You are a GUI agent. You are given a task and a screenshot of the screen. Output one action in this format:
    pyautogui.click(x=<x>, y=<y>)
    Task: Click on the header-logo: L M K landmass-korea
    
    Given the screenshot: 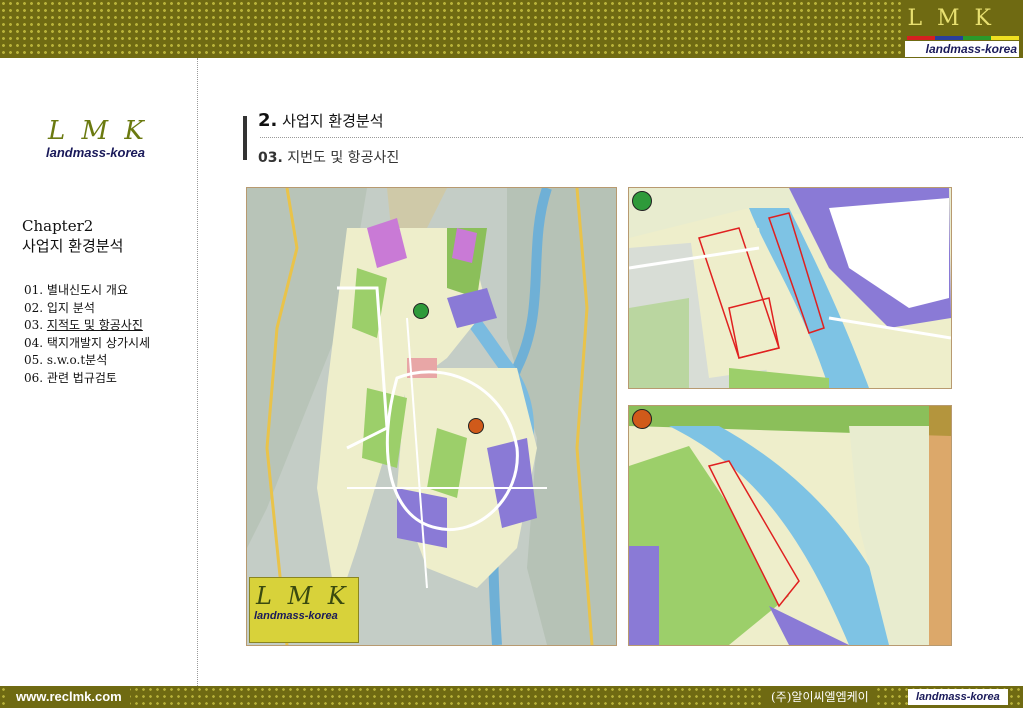 What is the action you would take?
    pyautogui.click(x=963, y=29)
    